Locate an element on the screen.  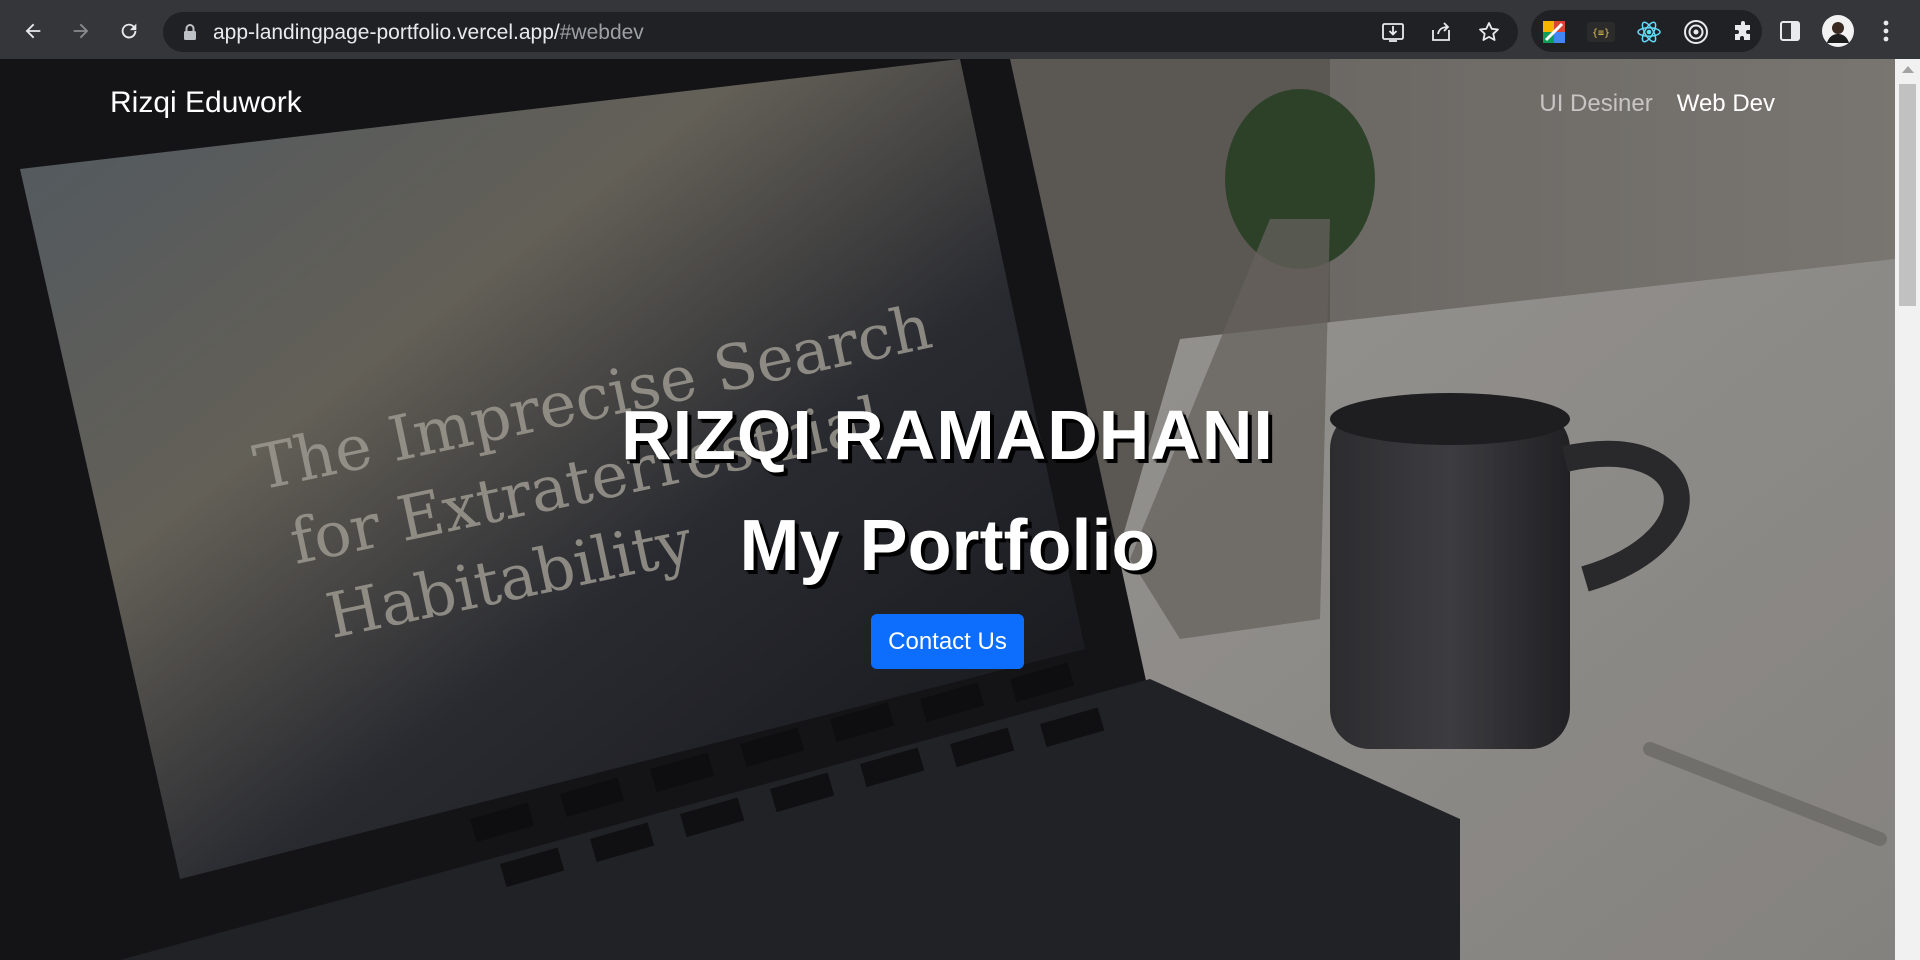
profile-button is located at coordinates (1838, 31).